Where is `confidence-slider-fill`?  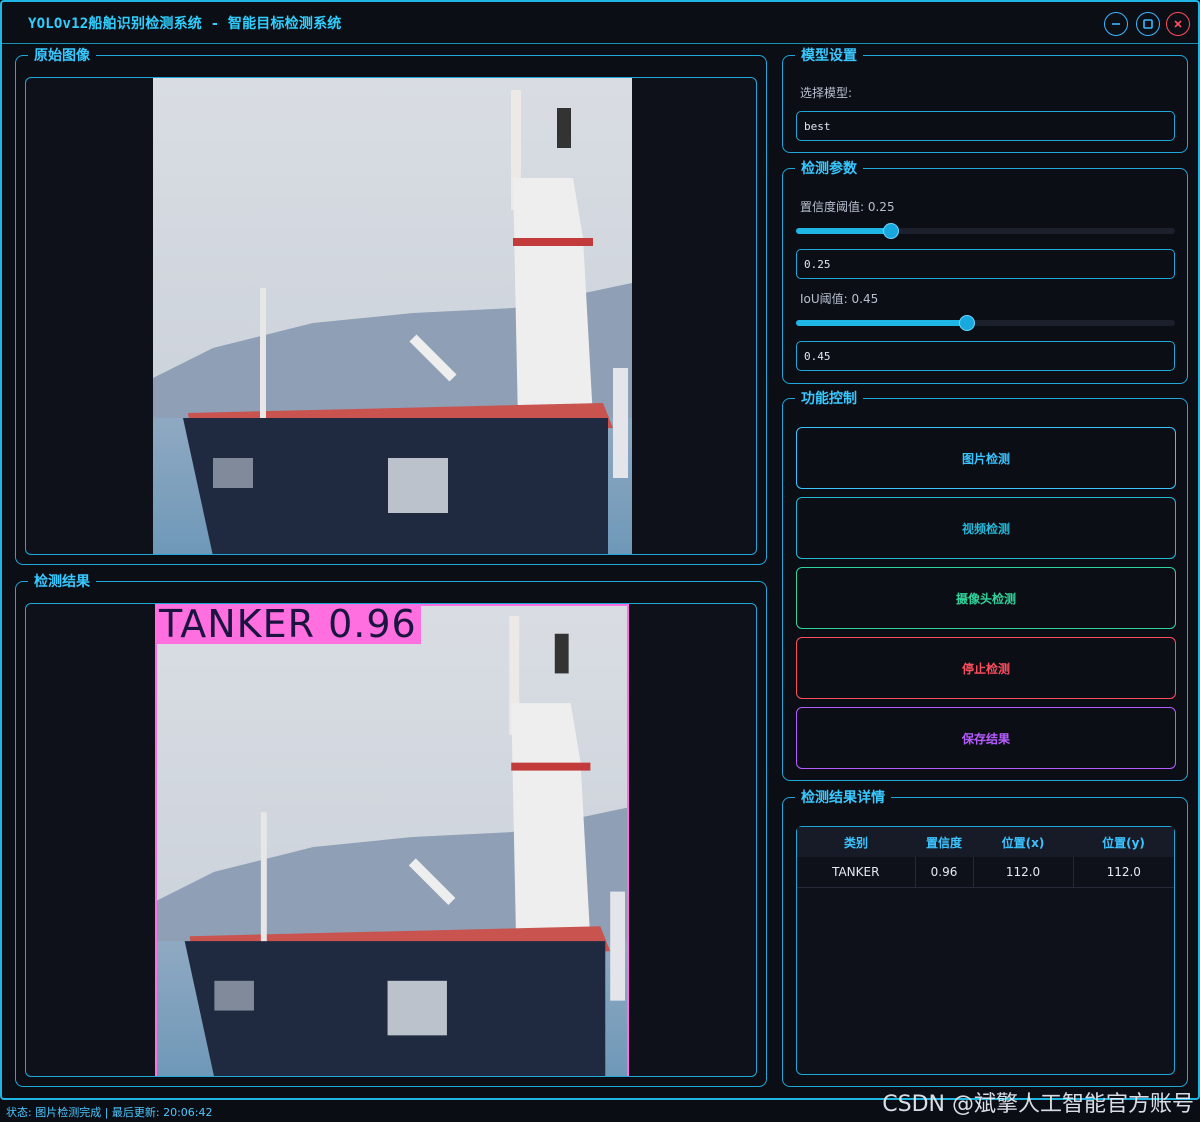
confidence-slider-fill is located at coordinates (843, 231).